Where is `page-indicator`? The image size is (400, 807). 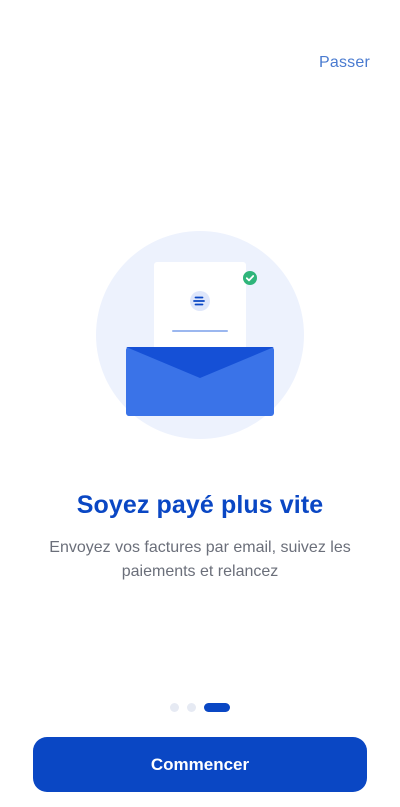 page-indicator is located at coordinates (200, 707).